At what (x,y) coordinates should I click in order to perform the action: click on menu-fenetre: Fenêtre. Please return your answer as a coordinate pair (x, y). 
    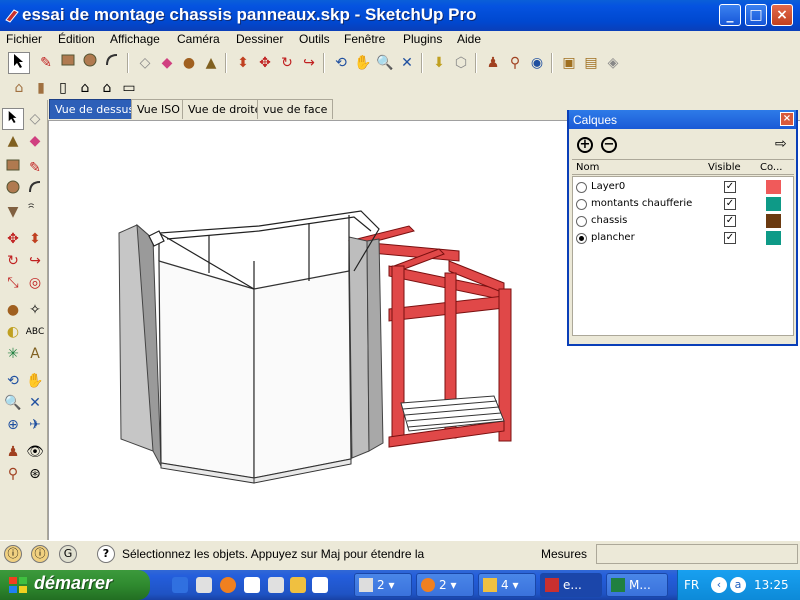
    Looking at the image, I should click on (364, 39).